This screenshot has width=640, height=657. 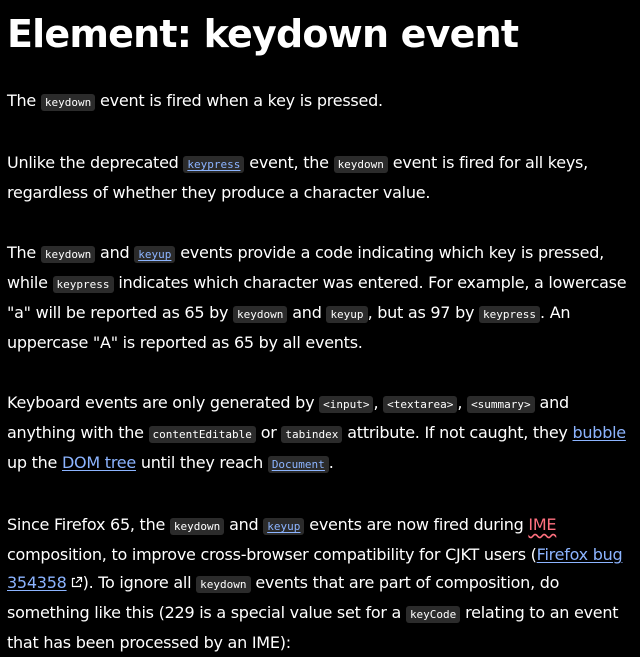 What do you see at coordinates (433, 614) in the screenshot?
I see `code-keycode: keyCode` at bounding box center [433, 614].